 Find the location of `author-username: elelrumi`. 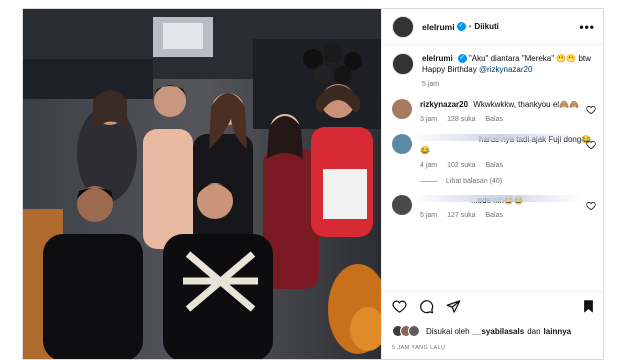

author-username: elelrumi is located at coordinates (438, 27).